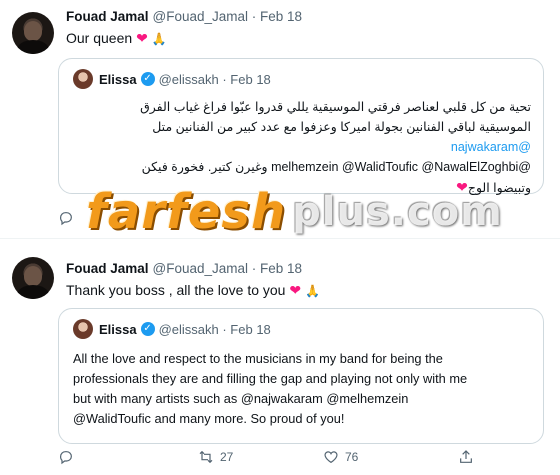  I want to click on quoted-line: @najwakaram, so click(490, 147).